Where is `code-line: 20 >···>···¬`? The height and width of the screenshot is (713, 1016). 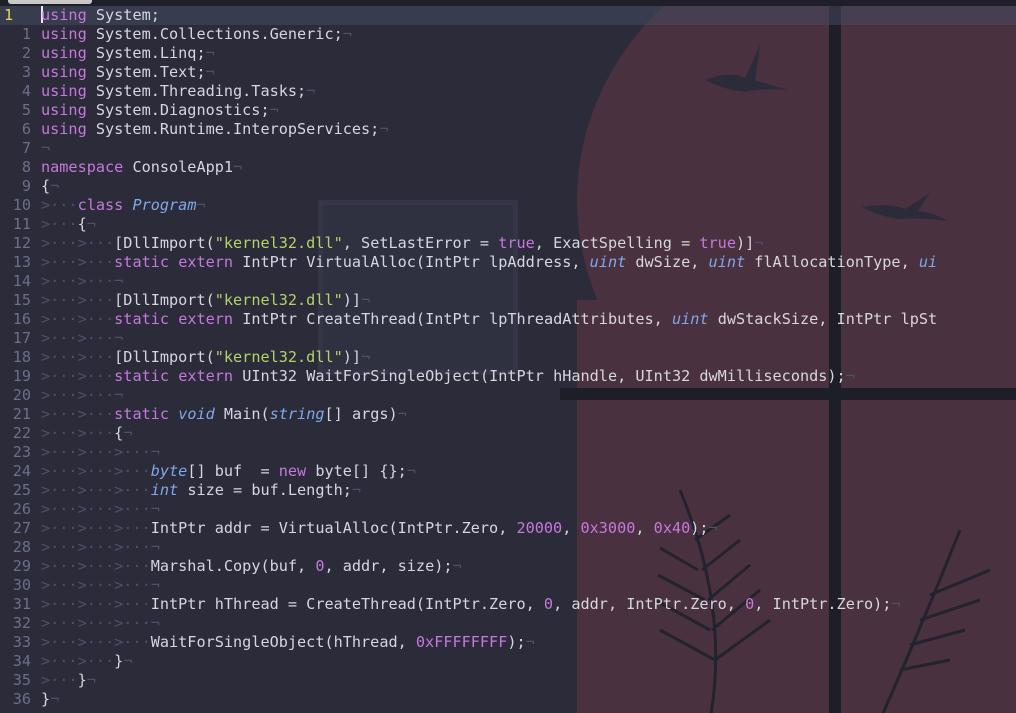
code-line: 20 >···>···¬ is located at coordinates (508, 395).